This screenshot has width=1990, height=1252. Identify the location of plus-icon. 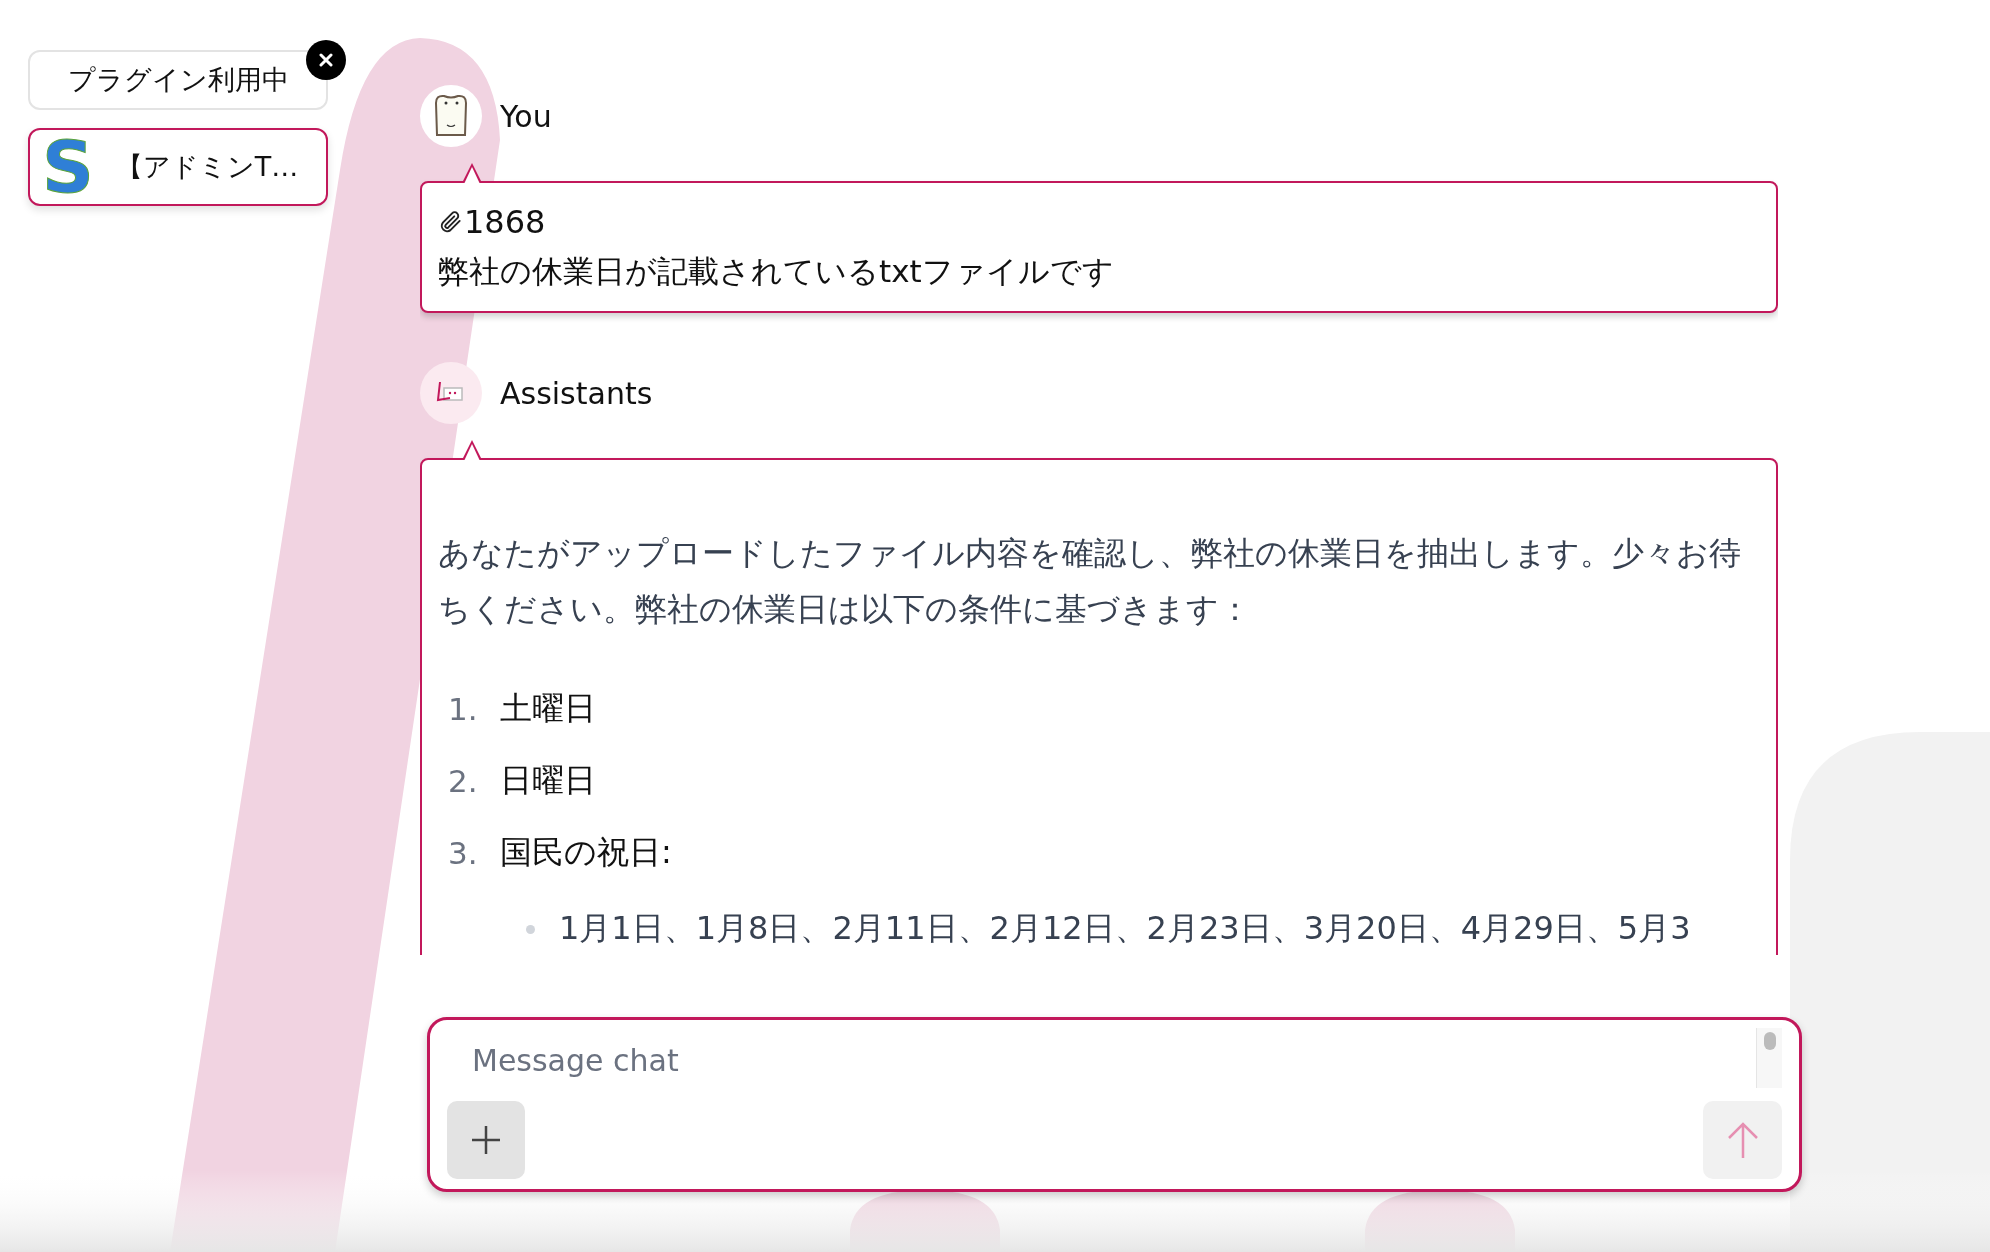
(486, 1140).